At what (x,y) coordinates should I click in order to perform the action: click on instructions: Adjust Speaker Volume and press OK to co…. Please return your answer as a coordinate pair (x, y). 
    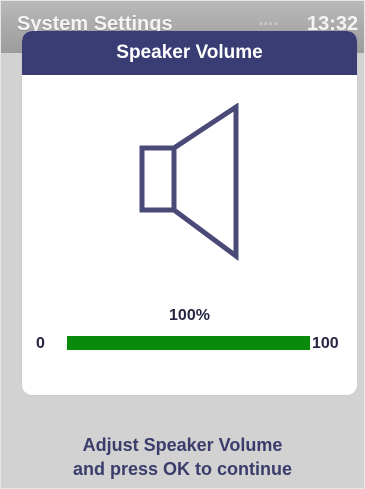
    Looking at the image, I should click on (182, 457).